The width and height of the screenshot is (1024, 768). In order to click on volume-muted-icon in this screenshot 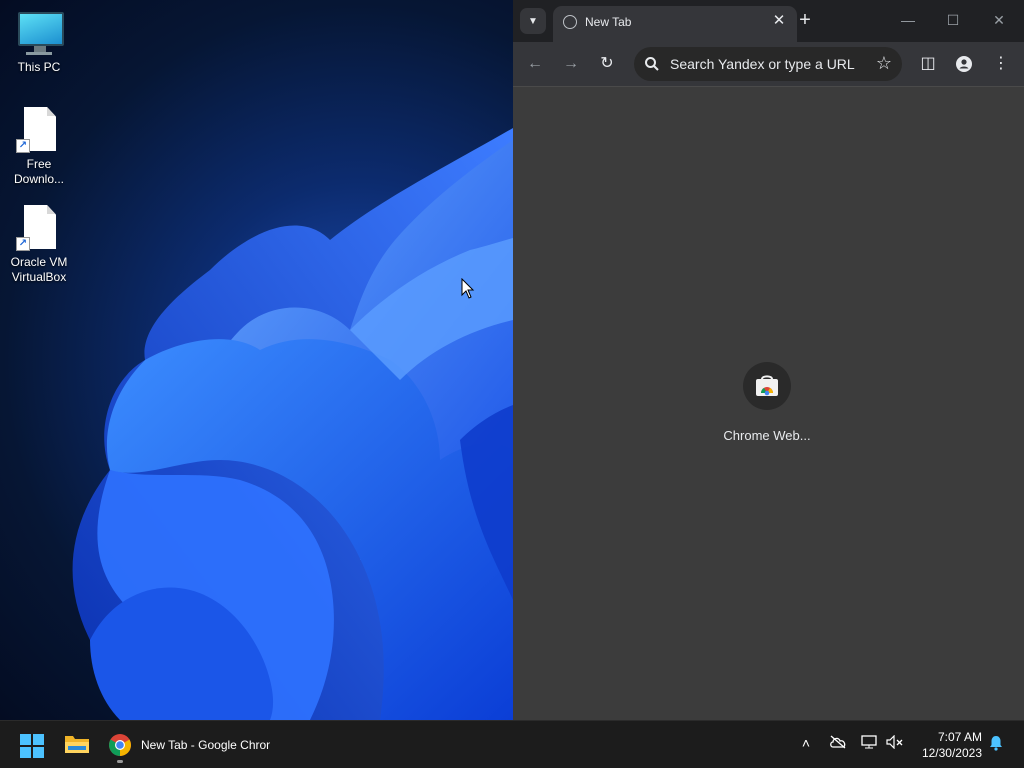, I will do `click(895, 743)`.